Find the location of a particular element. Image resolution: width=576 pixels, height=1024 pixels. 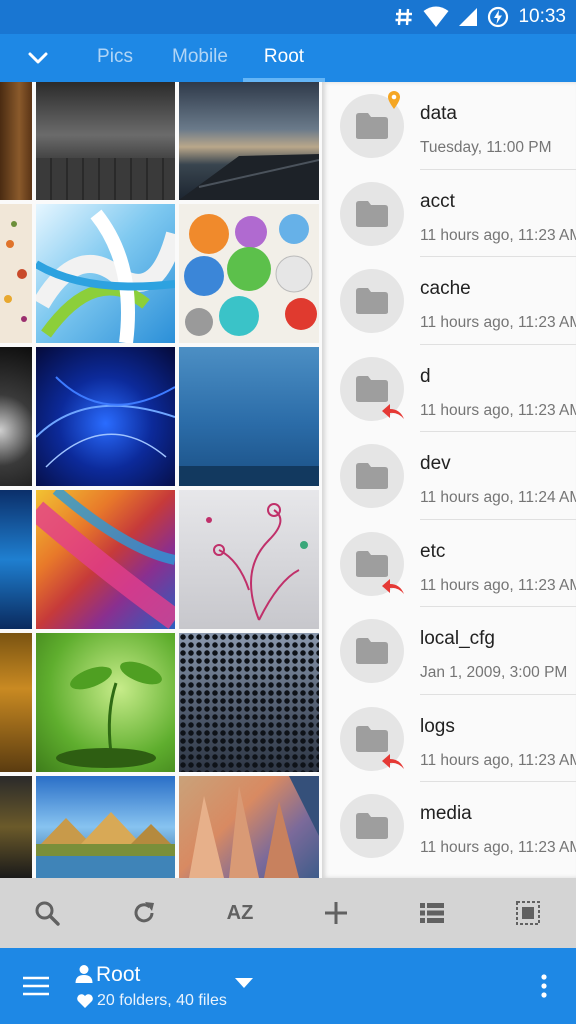

collapse-button is located at coordinates (38, 58).